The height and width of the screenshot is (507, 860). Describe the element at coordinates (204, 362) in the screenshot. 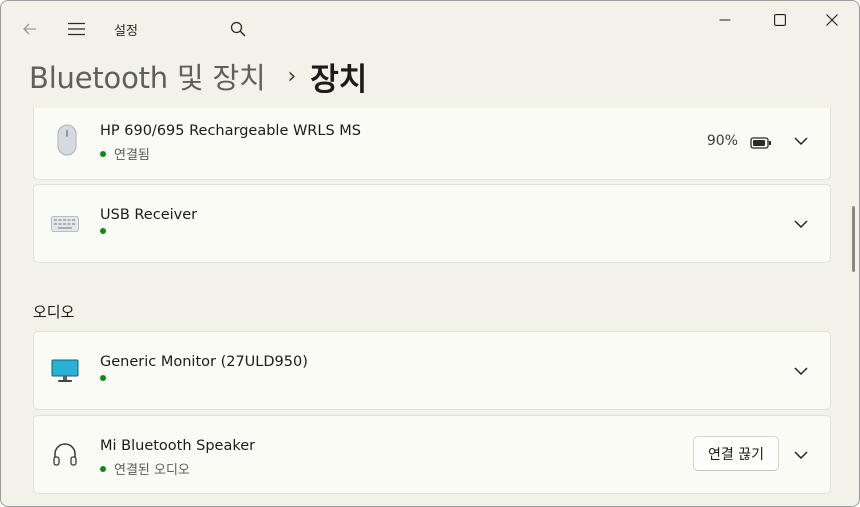

I see `device-name: Generic Monitor (27ULD950)` at that location.